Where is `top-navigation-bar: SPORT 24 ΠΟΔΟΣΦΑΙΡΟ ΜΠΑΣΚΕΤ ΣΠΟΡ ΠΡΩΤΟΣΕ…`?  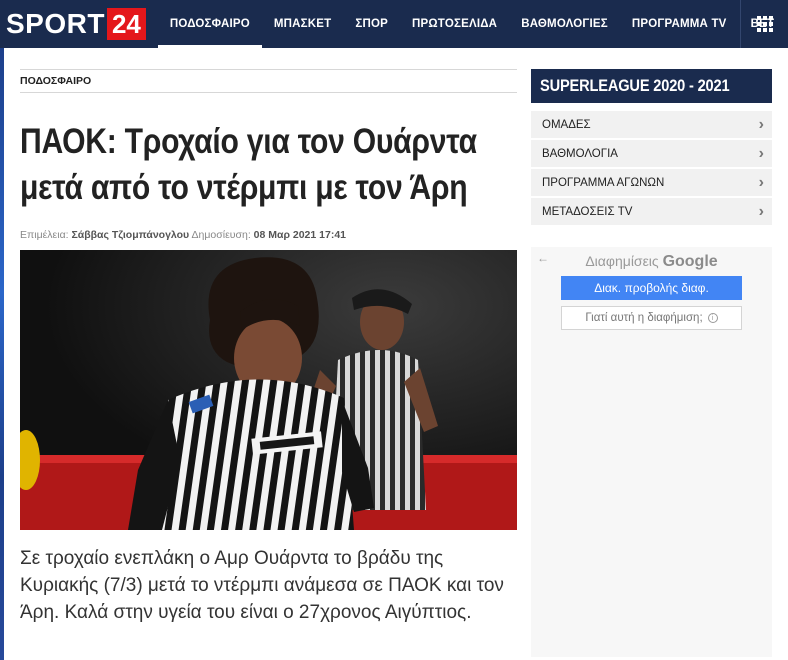 top-navigation-bar: SPORT 24 ΠΟΔΟΣΦΑΙΡΟ ΜΠΑΣΚΕΤ ΣΠΟΡ ΠΡΩΤΟΣΕ… is located at coordinates (394, 24).